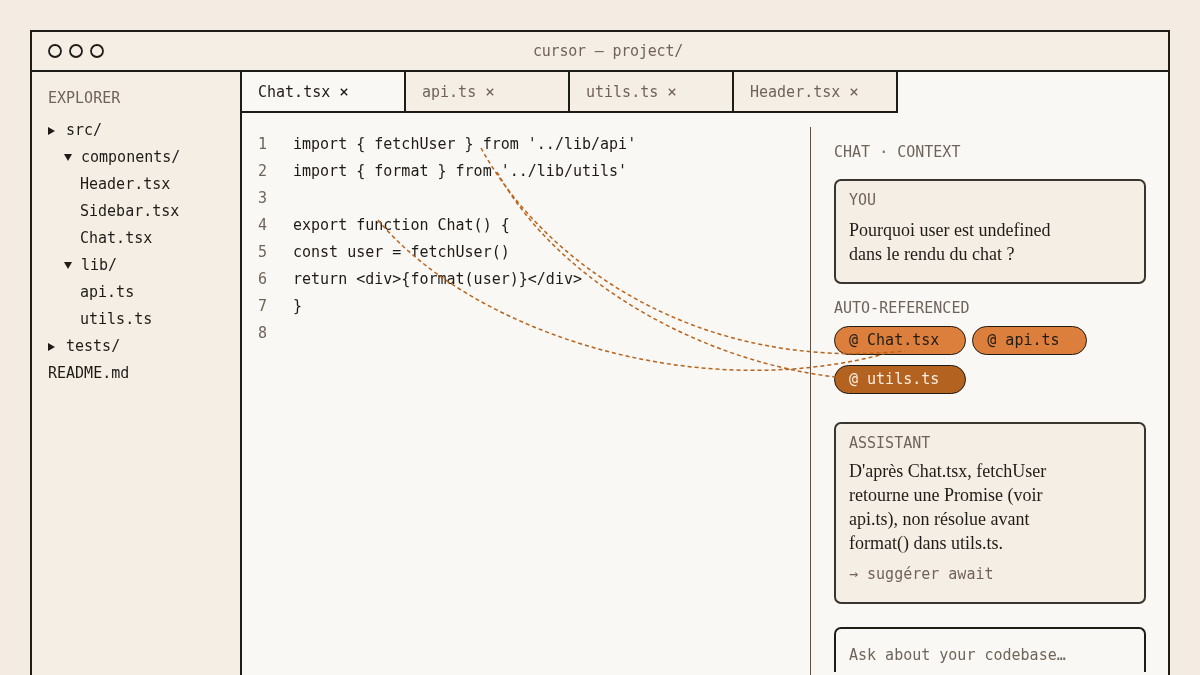  Describe the element at coordinates (263, 306) in the screenshot. I see `line-number: 7` at that location.